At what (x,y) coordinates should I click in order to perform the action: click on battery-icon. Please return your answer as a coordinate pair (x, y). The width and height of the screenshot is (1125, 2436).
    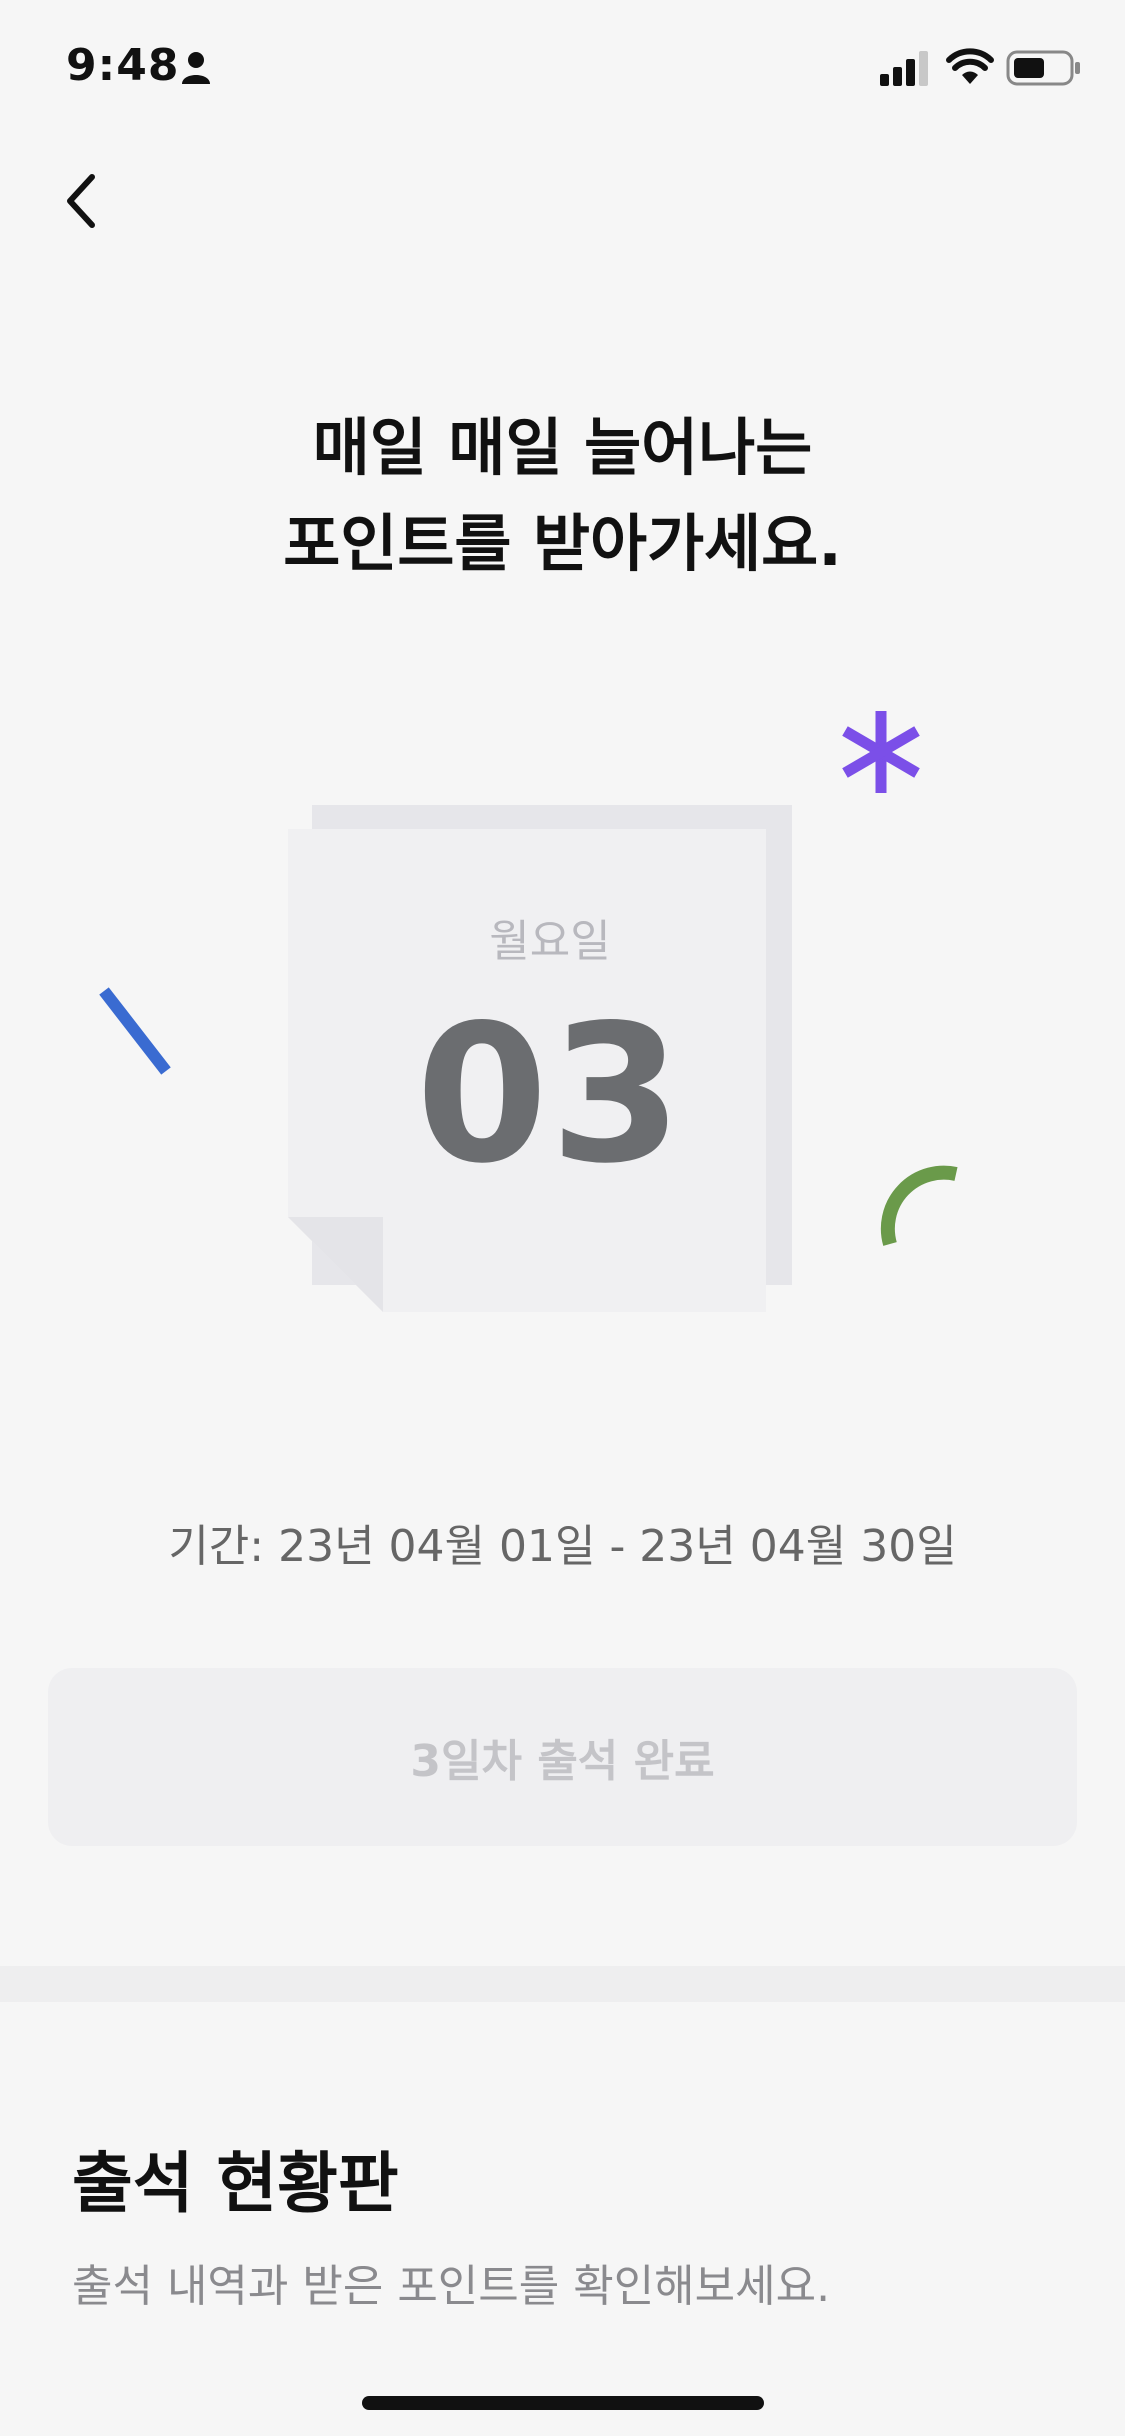
    Looking at the image, I should click on (1044, 70).